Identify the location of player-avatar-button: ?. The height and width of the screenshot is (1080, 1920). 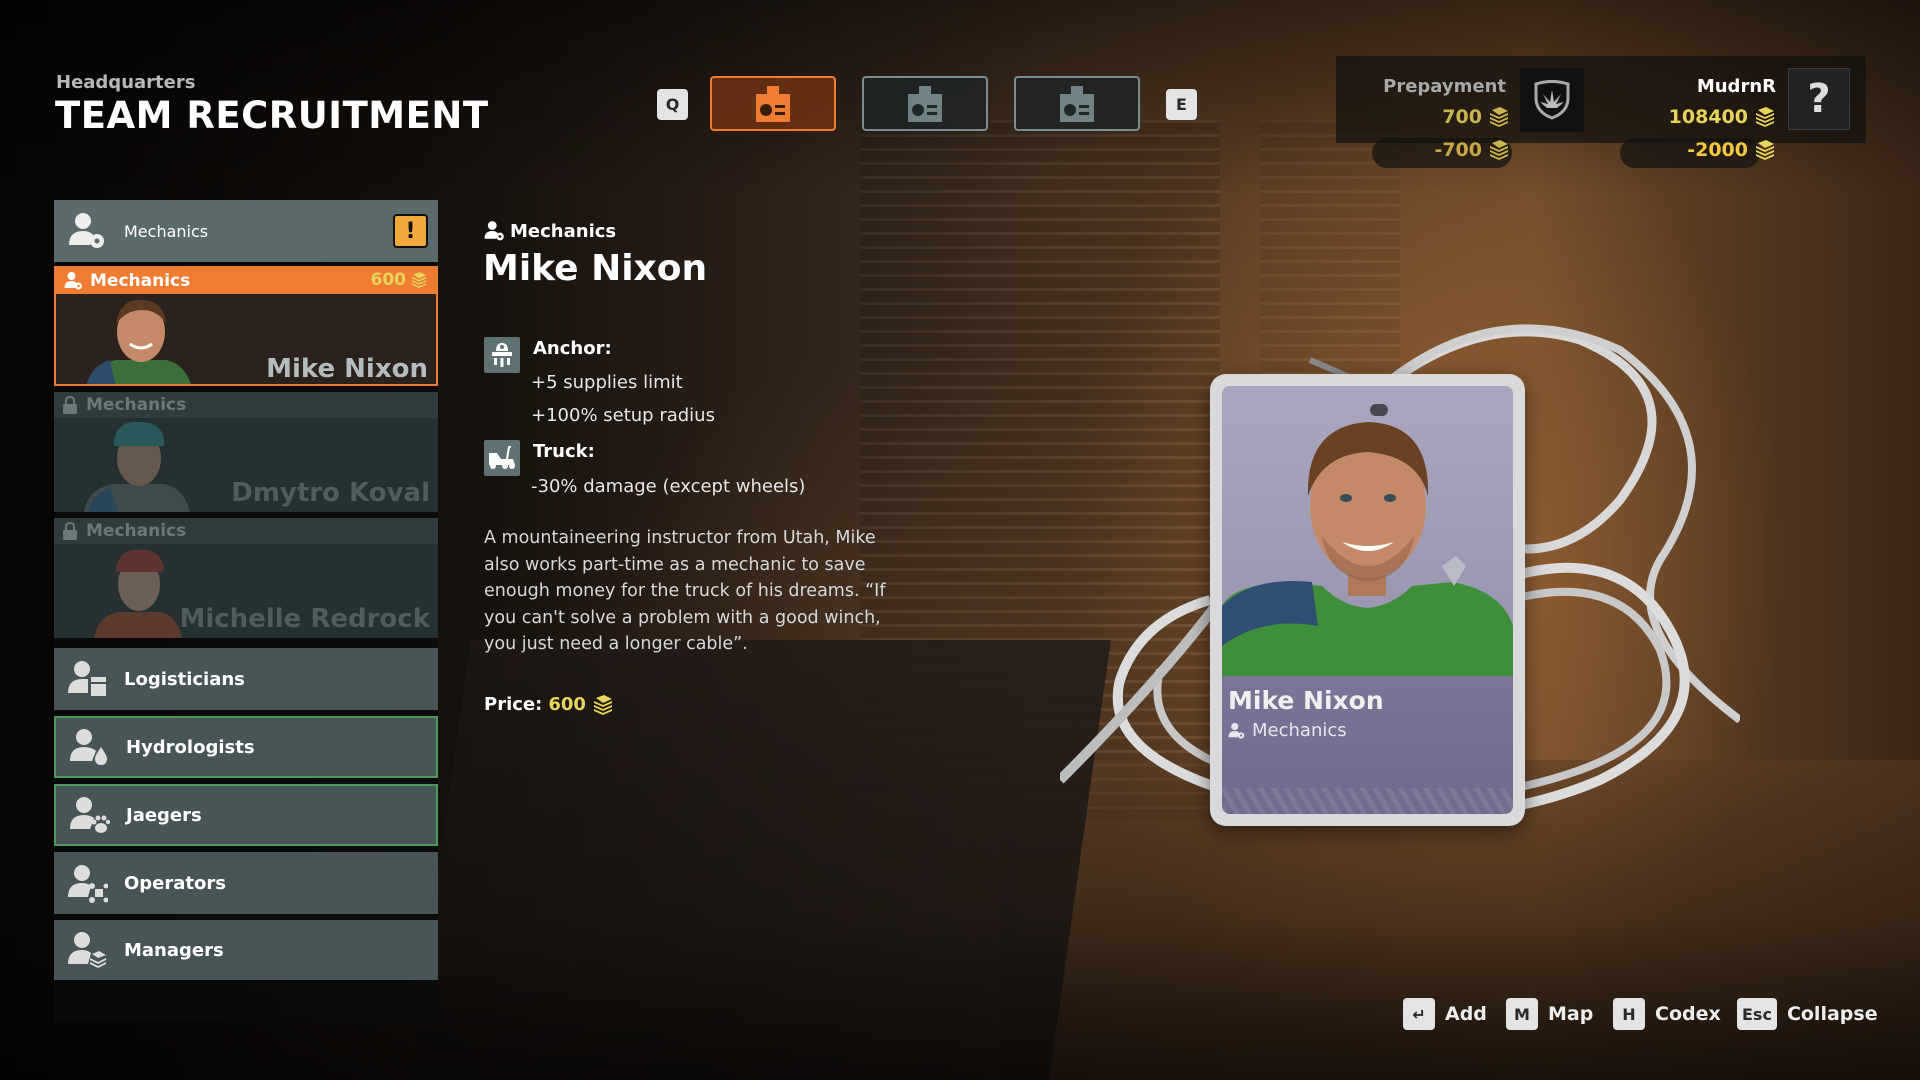
(1819, 99).